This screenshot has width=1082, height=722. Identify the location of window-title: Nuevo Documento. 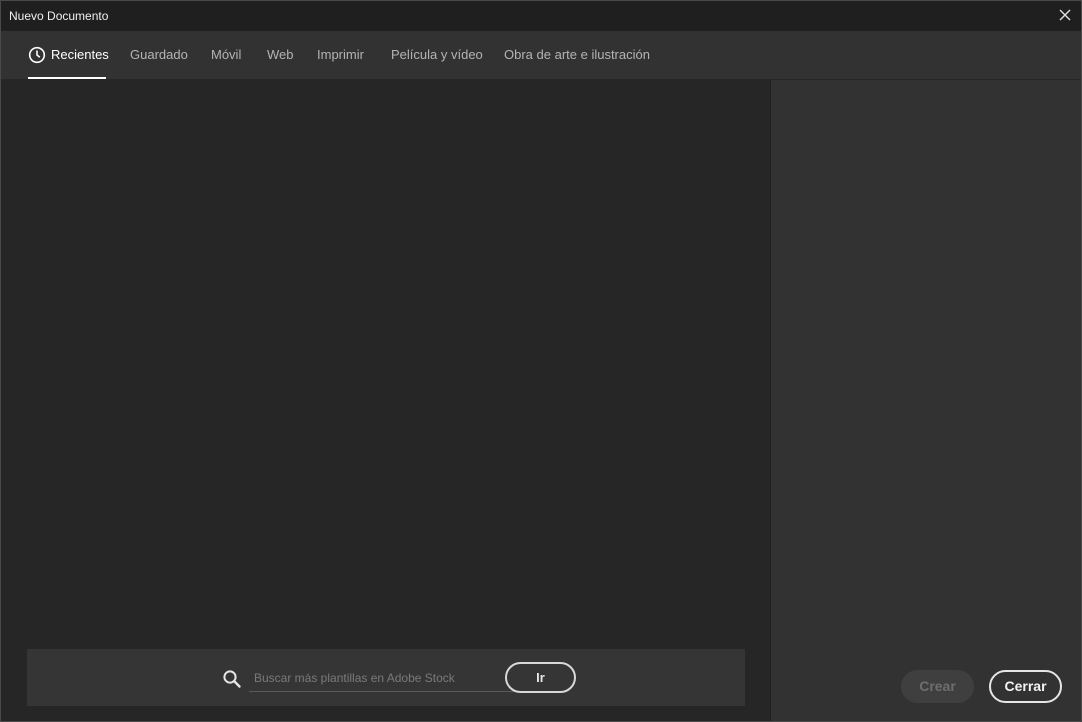
(59, 16).